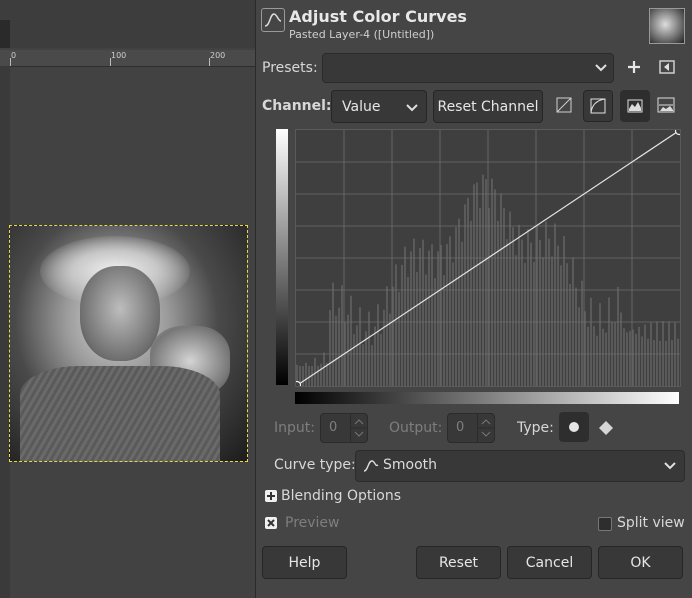  Describe the element at coordinates (218, 55) in the screenshot. I see `ruler-tick-200: 200` at that location.